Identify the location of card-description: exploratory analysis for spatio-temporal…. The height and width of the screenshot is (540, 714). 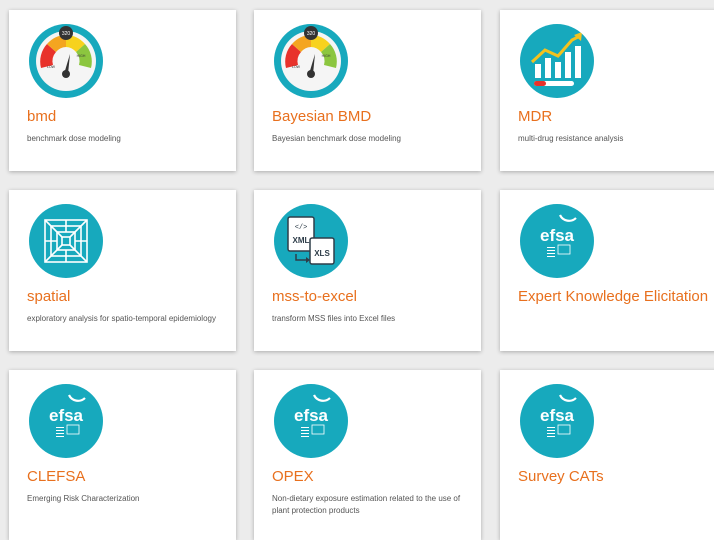
(121, 318).